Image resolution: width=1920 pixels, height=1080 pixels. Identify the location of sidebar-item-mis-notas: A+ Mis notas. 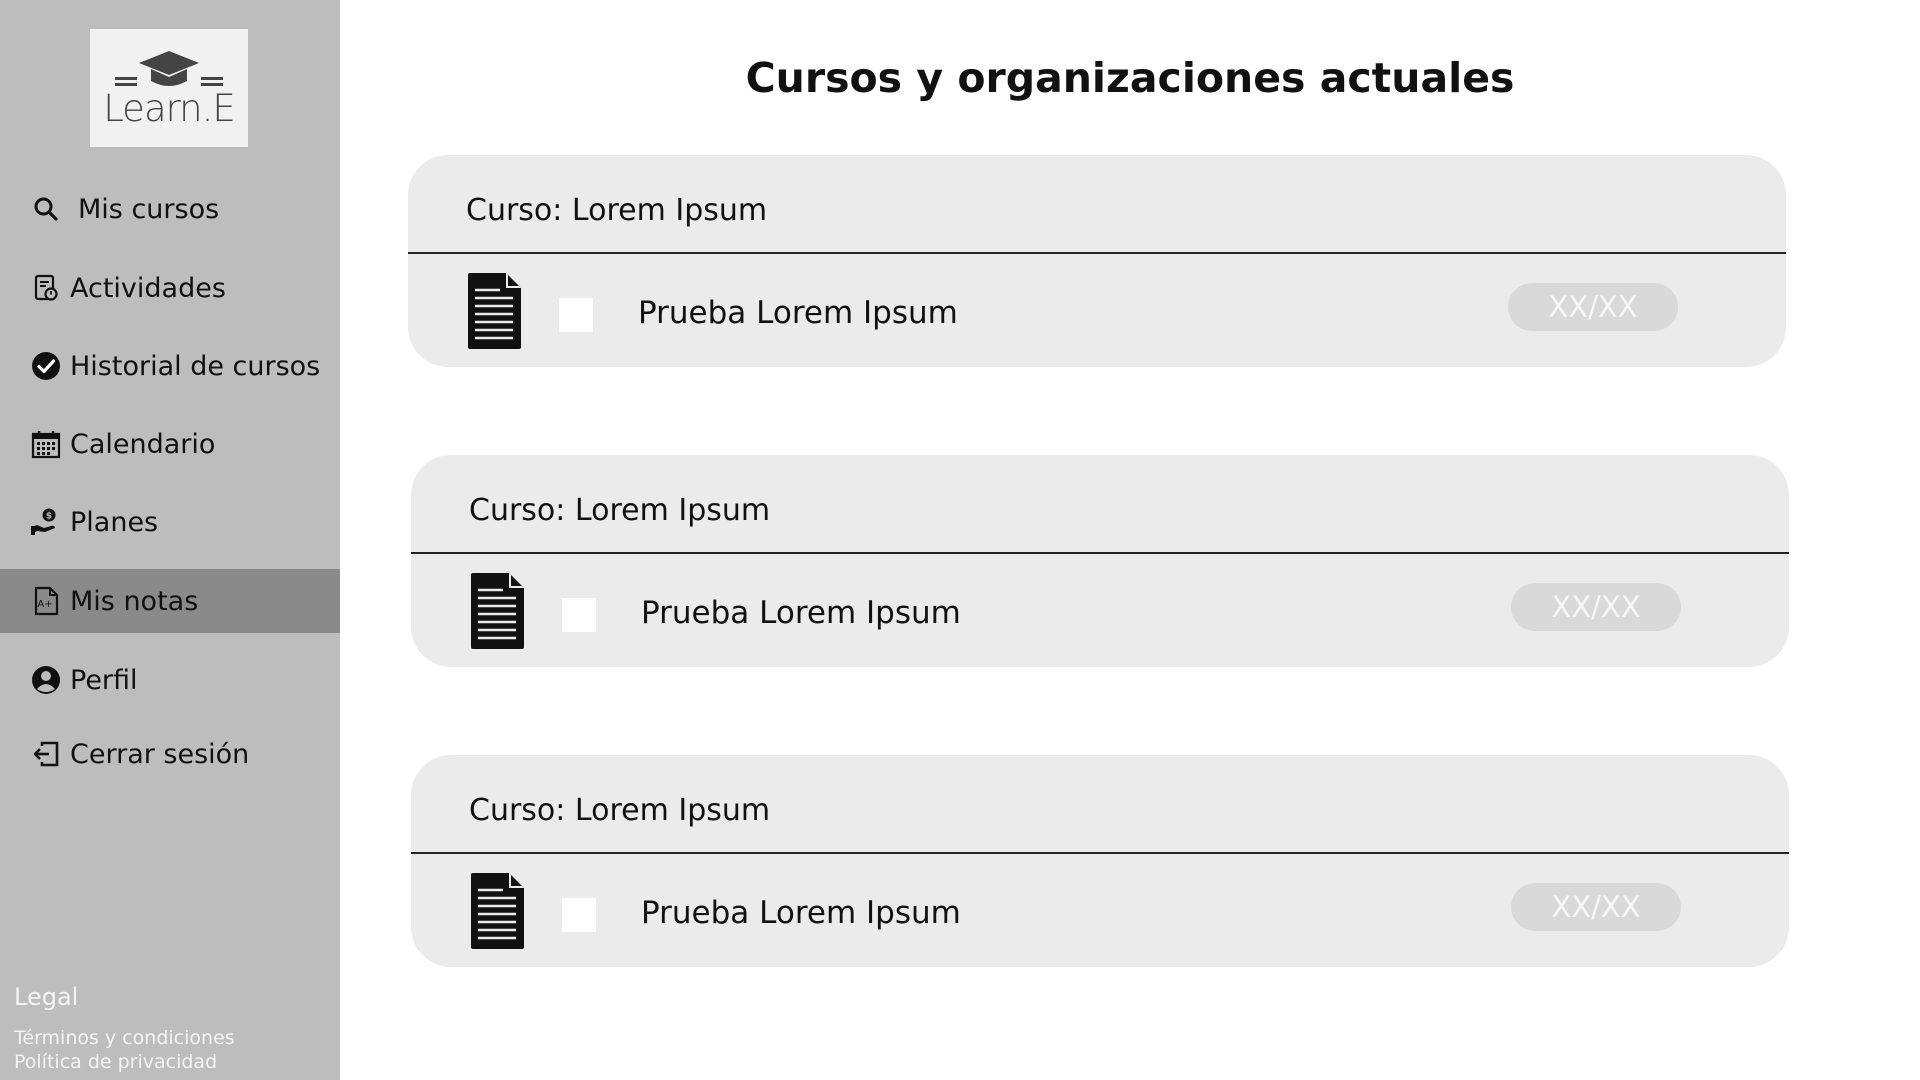
(170, 601).